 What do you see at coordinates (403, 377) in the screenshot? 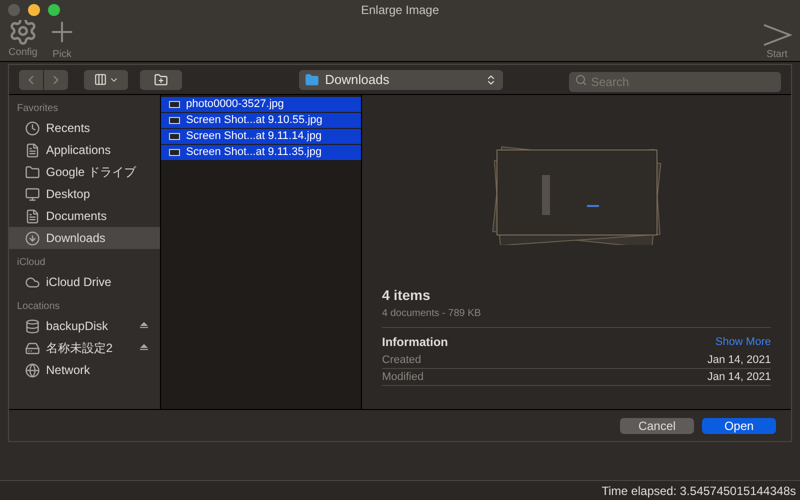
I see `info-label: Modified` at bounding box center [403, 377].